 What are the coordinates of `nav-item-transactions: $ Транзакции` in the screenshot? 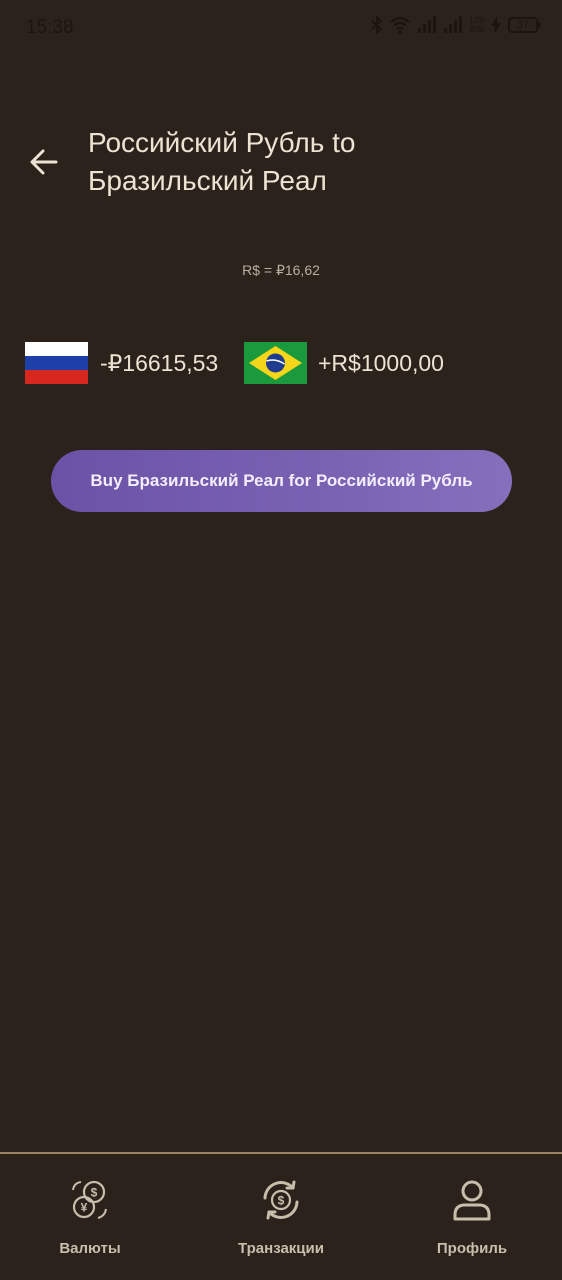 It's located at (281, 1217).